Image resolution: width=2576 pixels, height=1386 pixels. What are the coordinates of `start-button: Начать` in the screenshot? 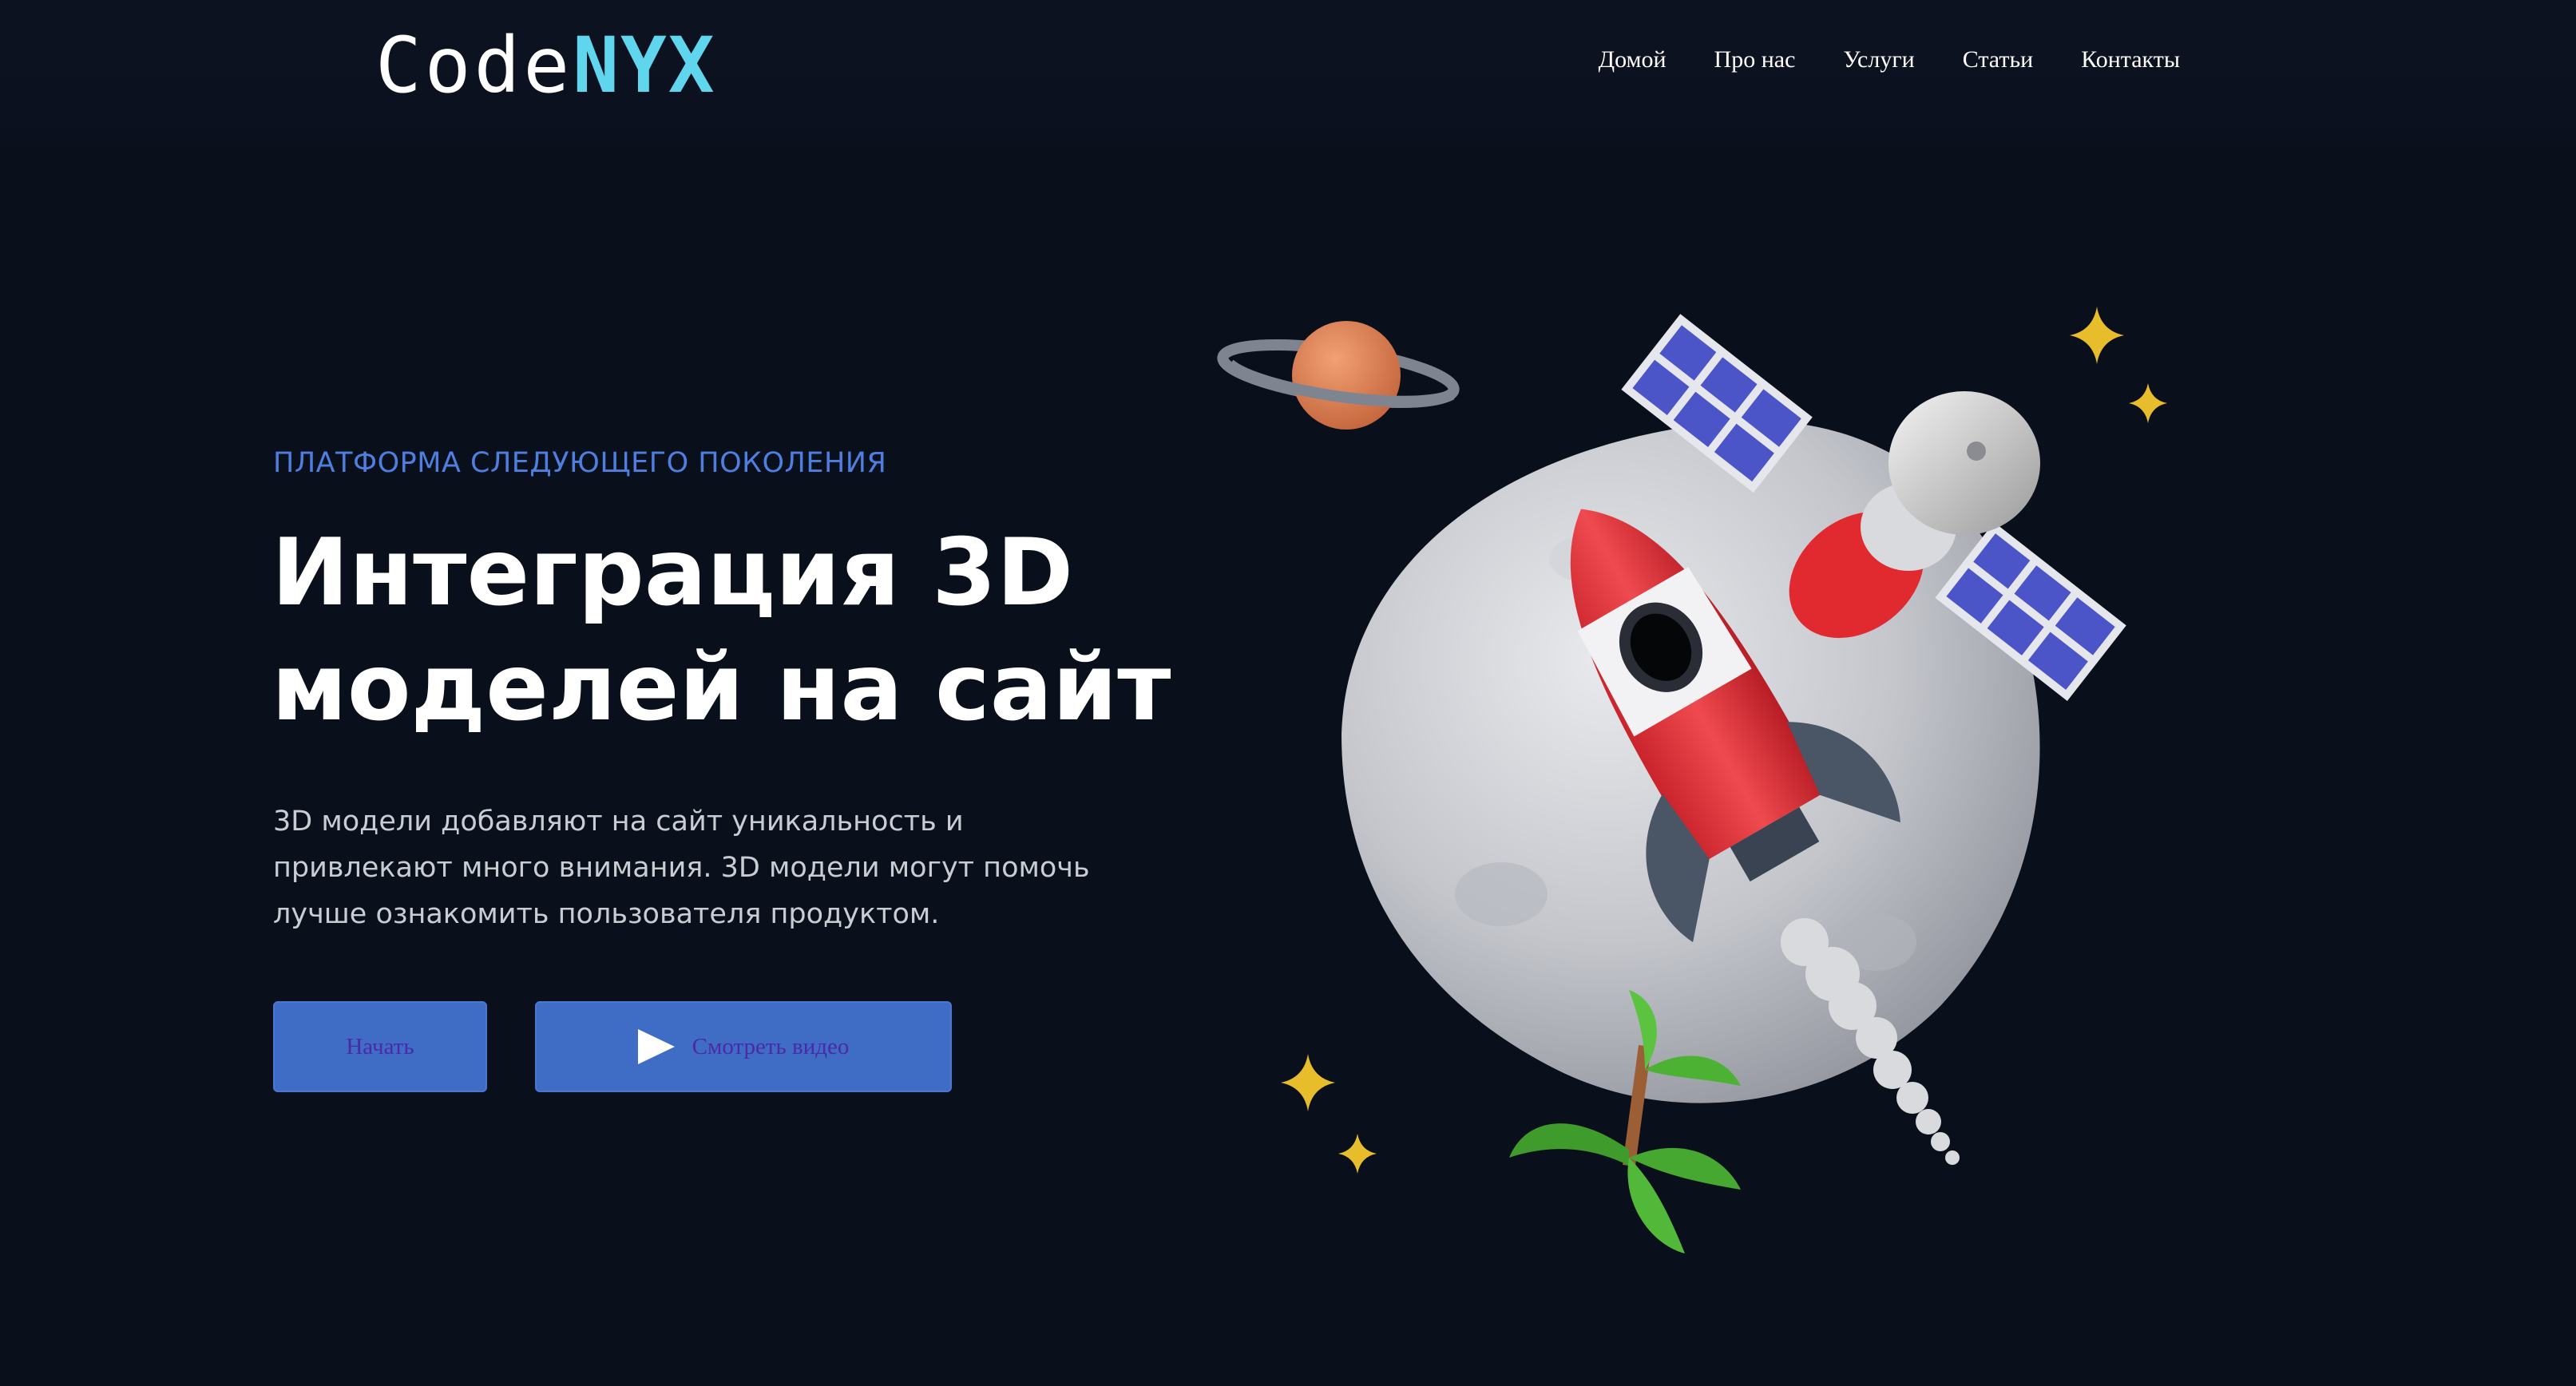 It's located at (380, 1046).